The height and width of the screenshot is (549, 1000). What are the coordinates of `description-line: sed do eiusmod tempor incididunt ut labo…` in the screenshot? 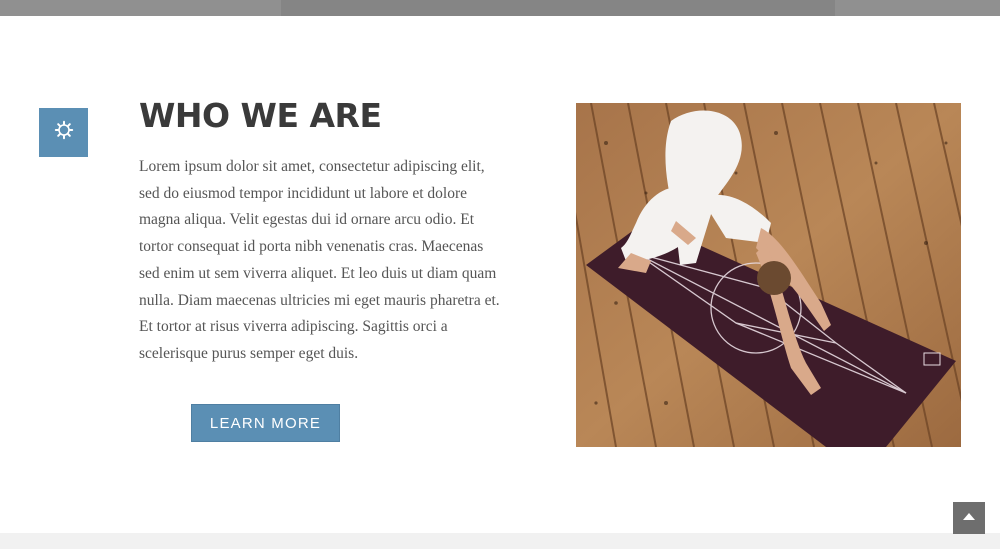 It's located at (303, 193).